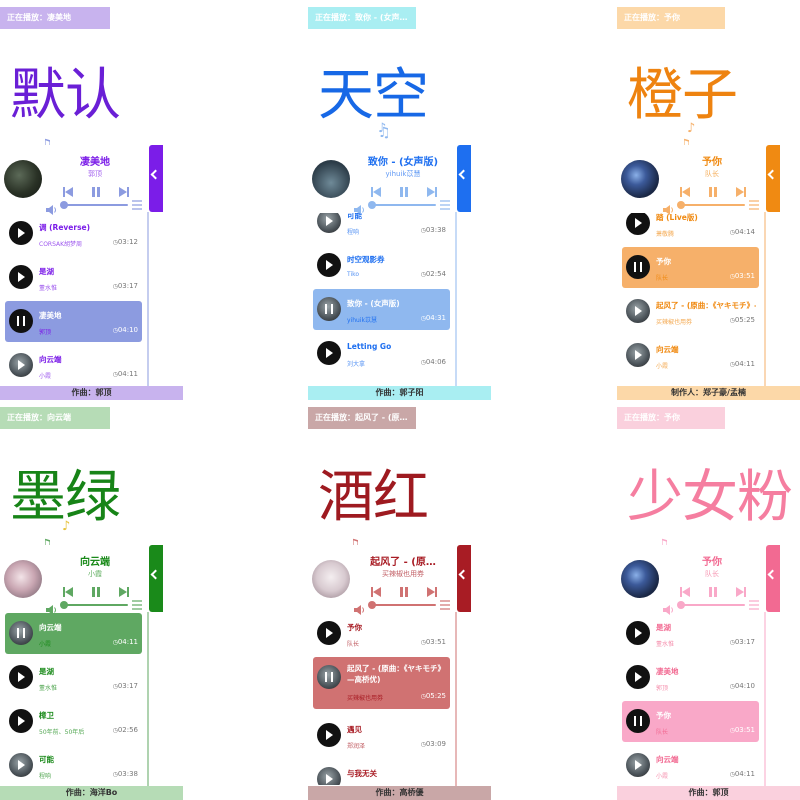  What do you see at coordinates (381, 265) in the screenshot?
I see `list-item: 时空观影券 Tiko 02:54` at bounding box center [381, 265].